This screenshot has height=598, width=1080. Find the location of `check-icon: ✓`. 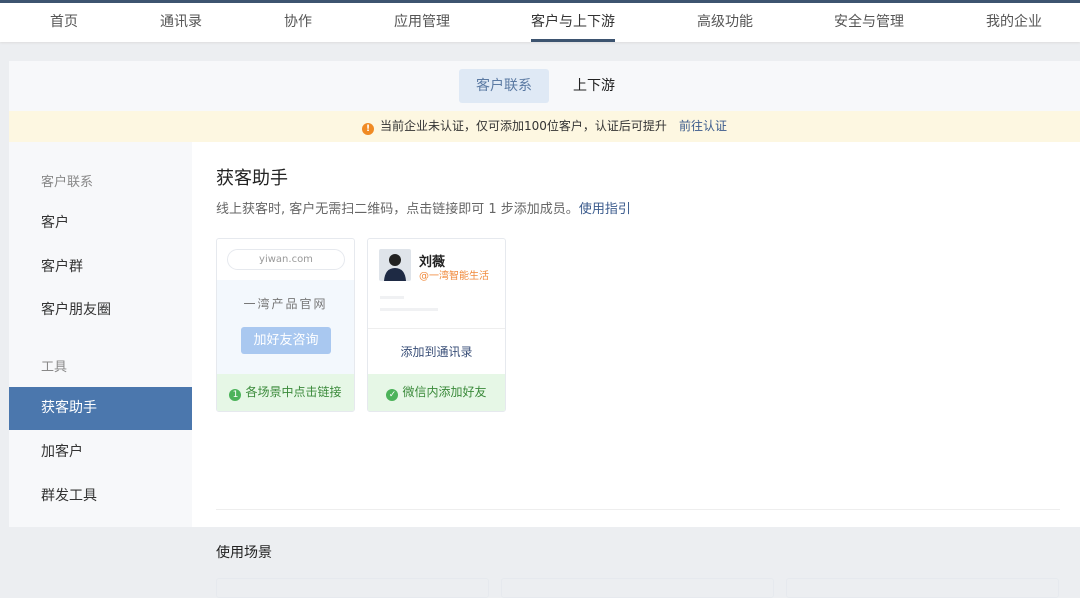

check-icon: ✓ is located at coordinates (392, 395).